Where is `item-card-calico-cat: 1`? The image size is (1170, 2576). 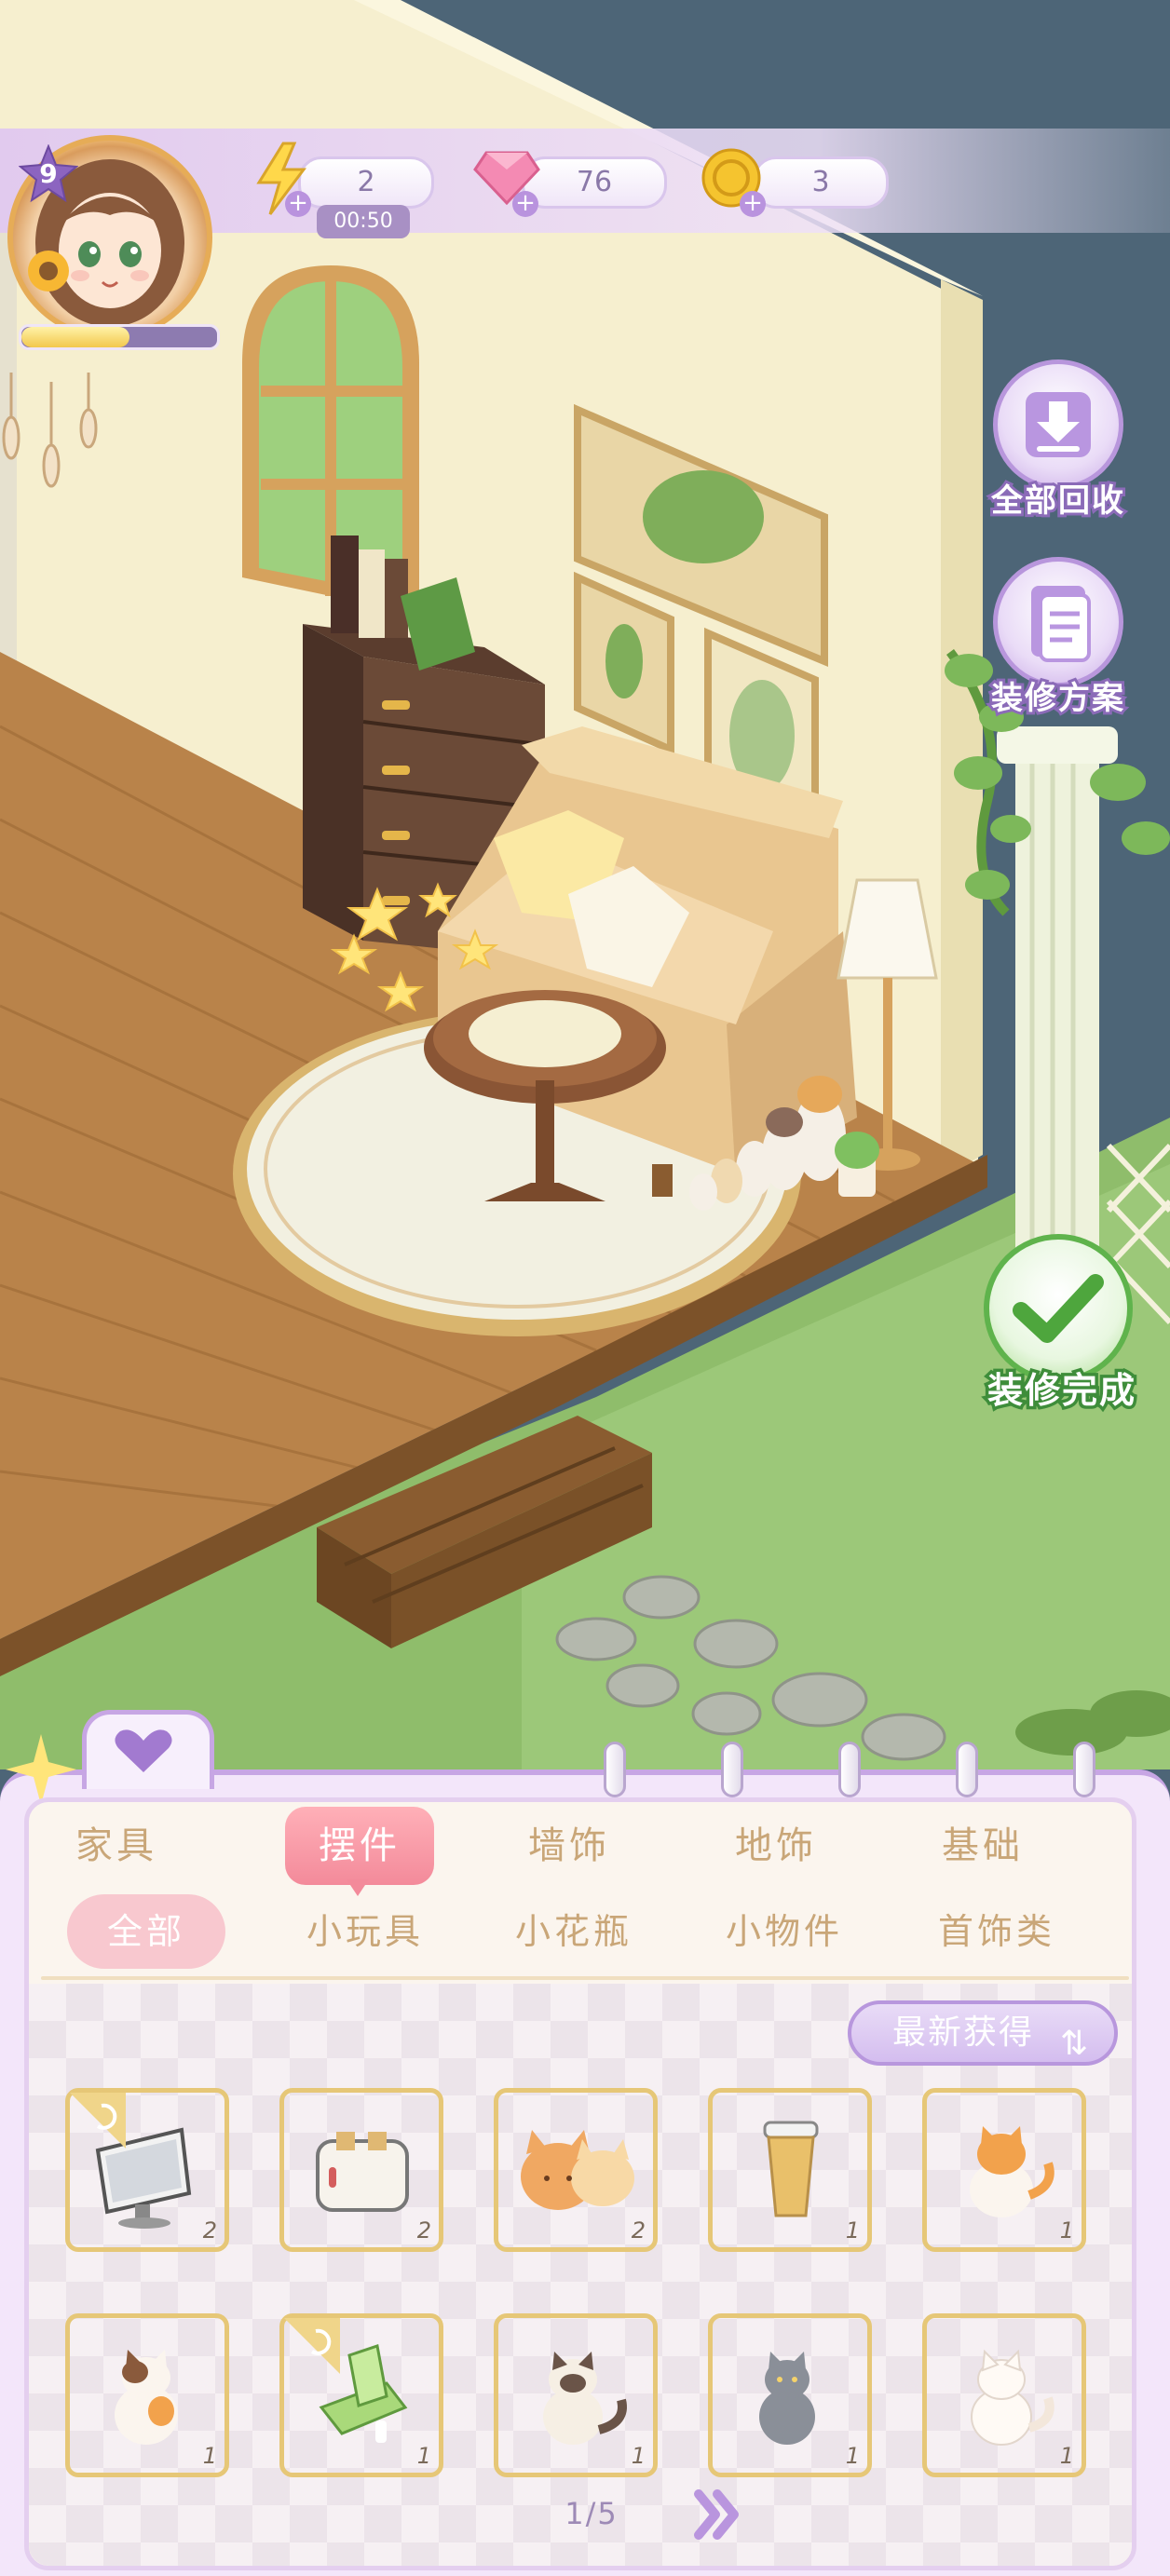 item-card-calico-cat: 1 is located at coordinates (147, 2395).